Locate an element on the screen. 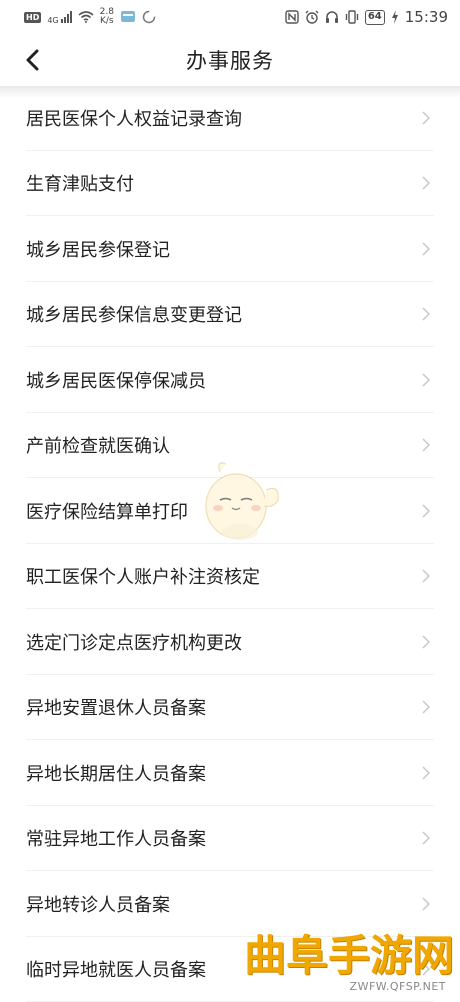 The image size is (460, 1002). watermark-logo: 曲阜手游网 ZWFW.QFSP.NET is located at coordinates (349, 964).